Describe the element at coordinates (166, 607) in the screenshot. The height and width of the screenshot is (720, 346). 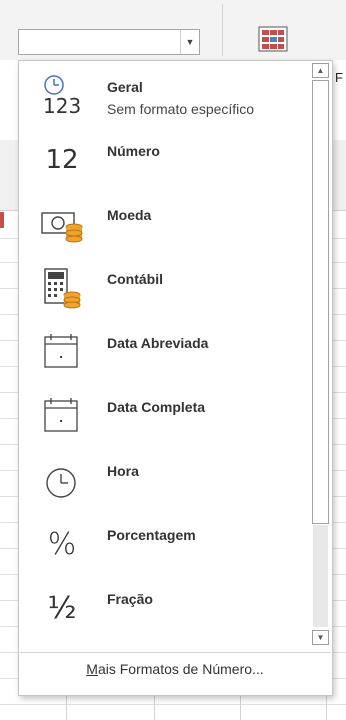
I see `format-item-fraction: ½ Fração` at that location.